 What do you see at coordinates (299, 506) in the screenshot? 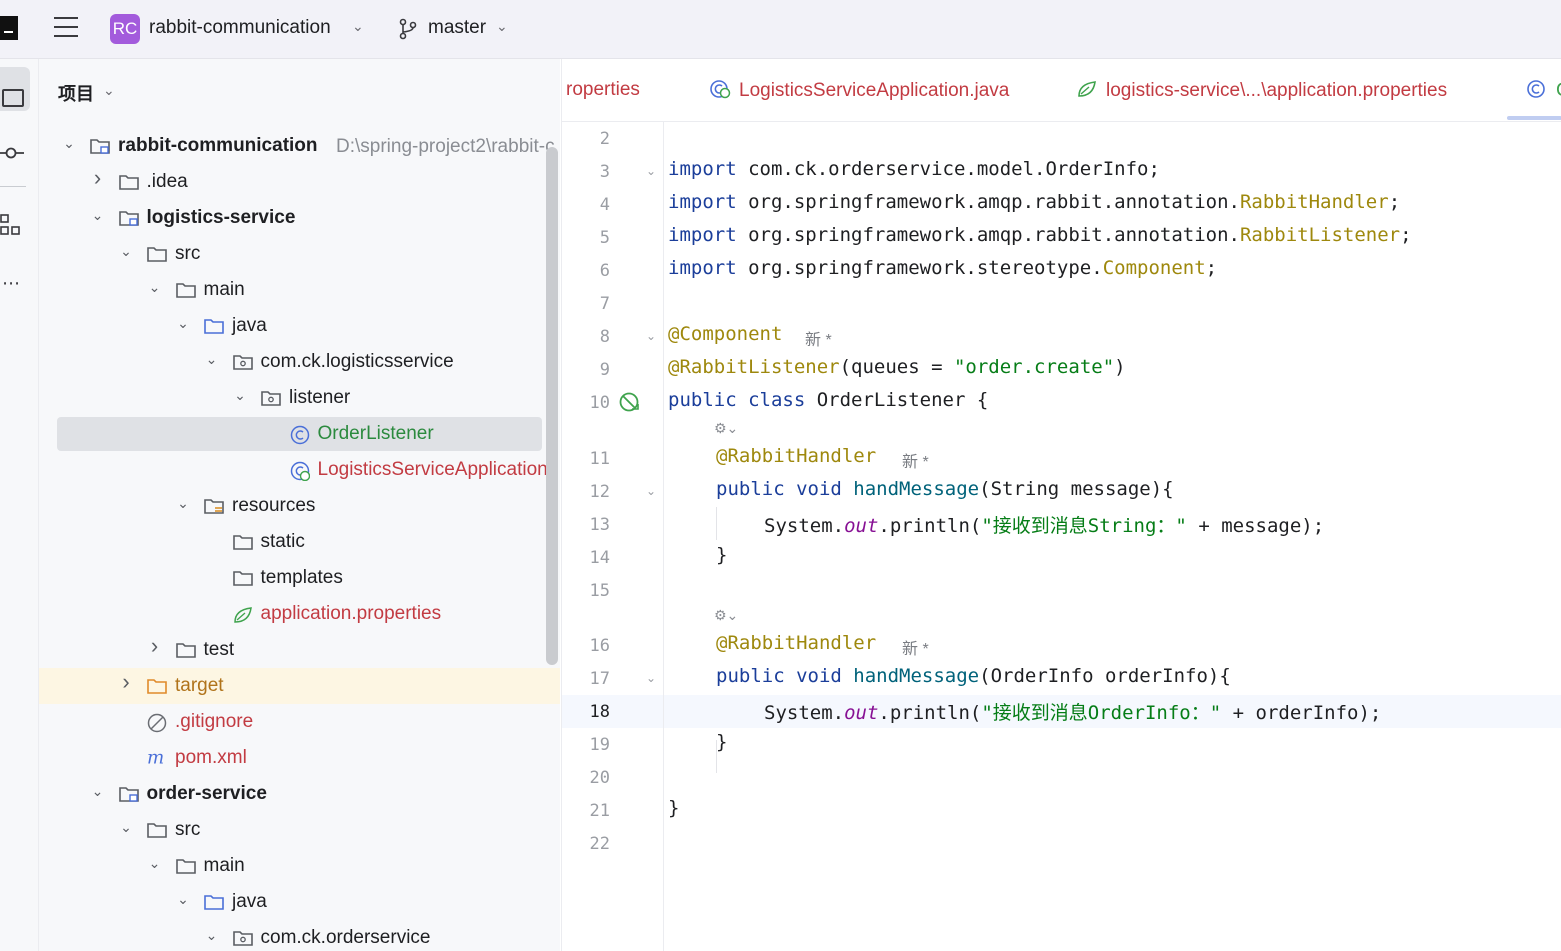
I see `tree-item: ⌄ resources` at bounding box center [299, 506].